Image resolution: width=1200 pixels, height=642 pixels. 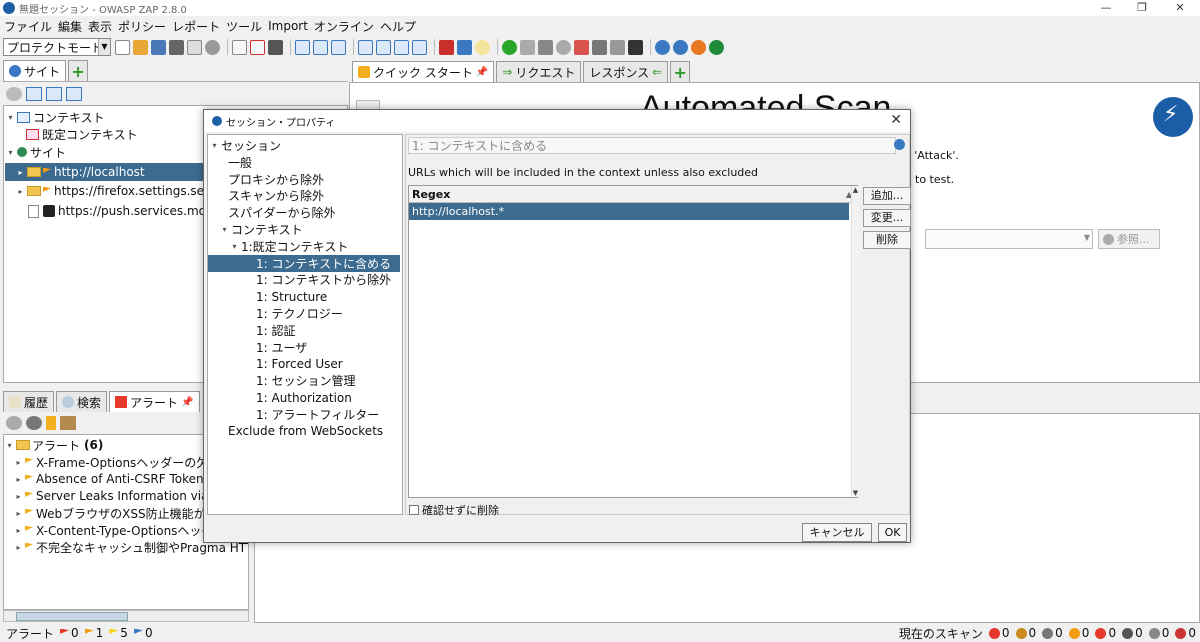 I want to click on session-tree-item: 1: ユーザ, so click(x=257, y=347).